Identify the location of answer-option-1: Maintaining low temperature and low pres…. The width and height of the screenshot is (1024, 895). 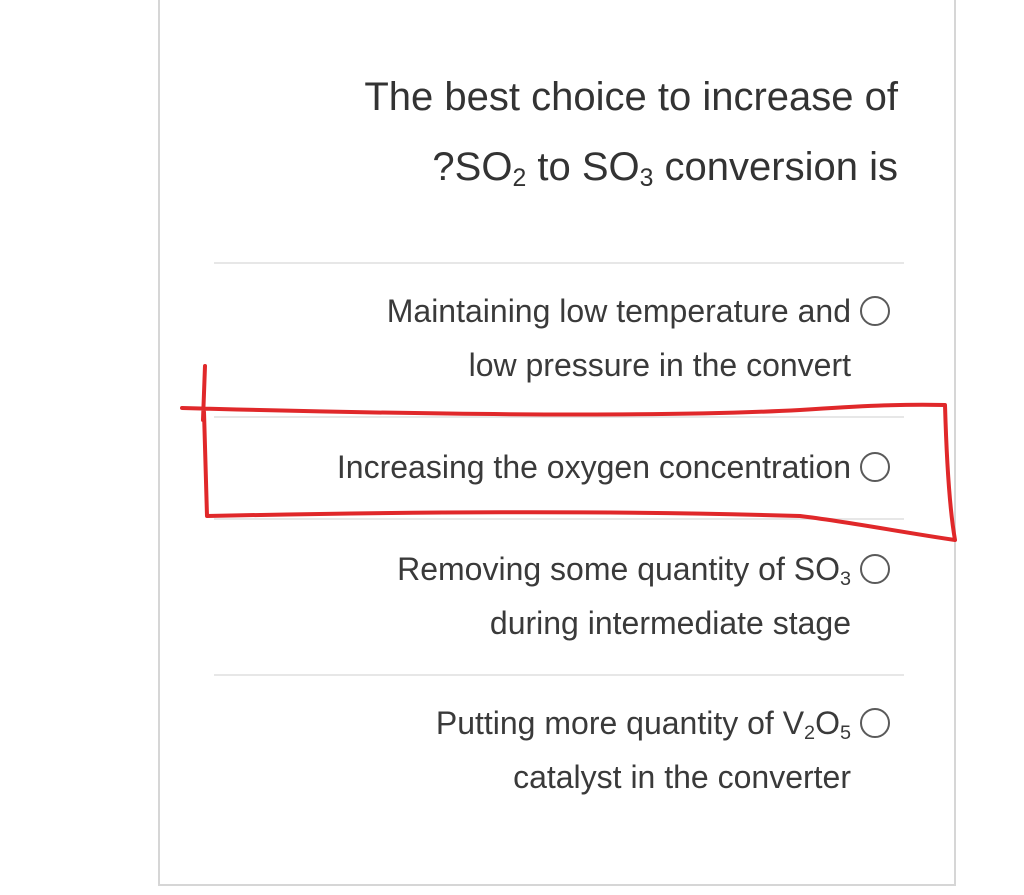
(638, 338).